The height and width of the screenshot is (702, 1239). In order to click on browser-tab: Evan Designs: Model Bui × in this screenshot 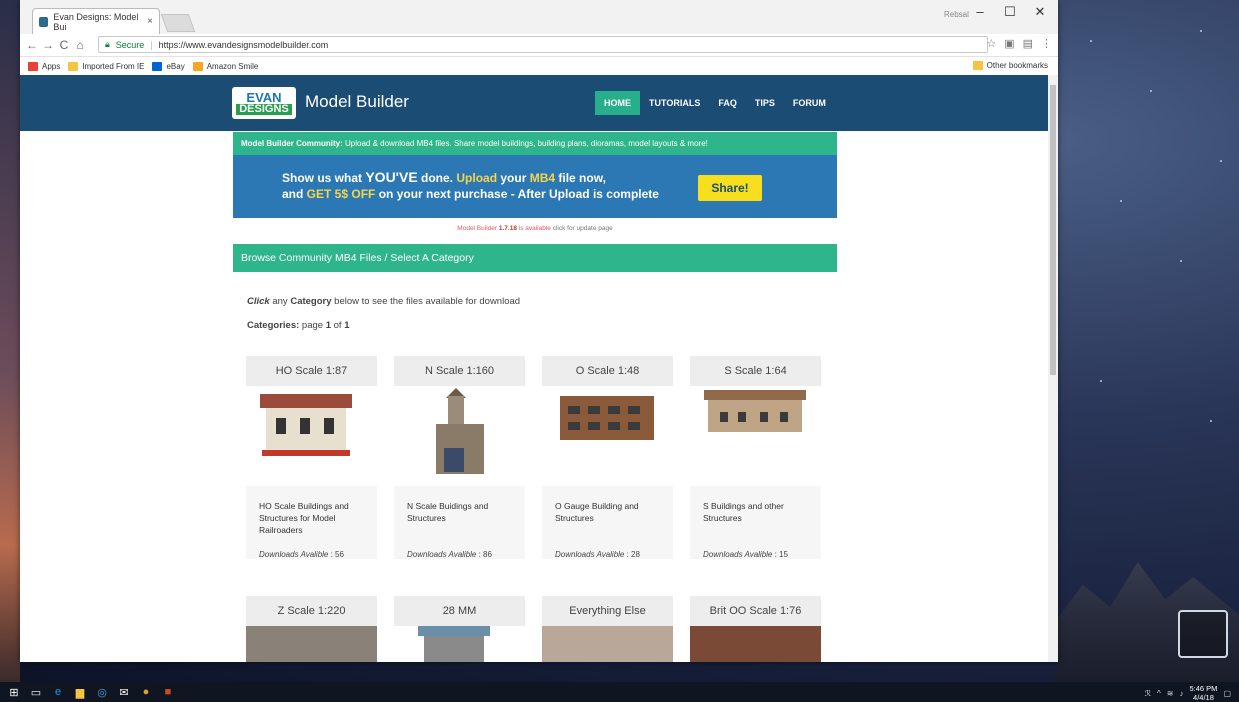, I will do `click(96, 21)`.